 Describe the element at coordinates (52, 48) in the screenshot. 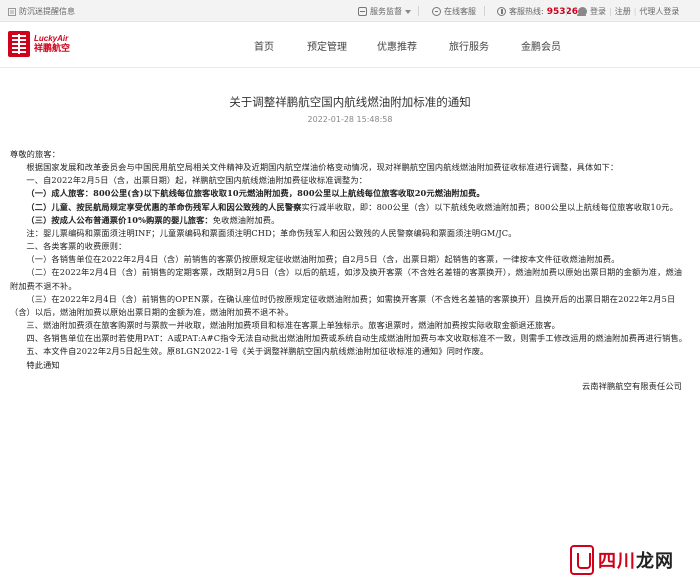

I see `brand-name-cn: 祥鹏航空` at that location.